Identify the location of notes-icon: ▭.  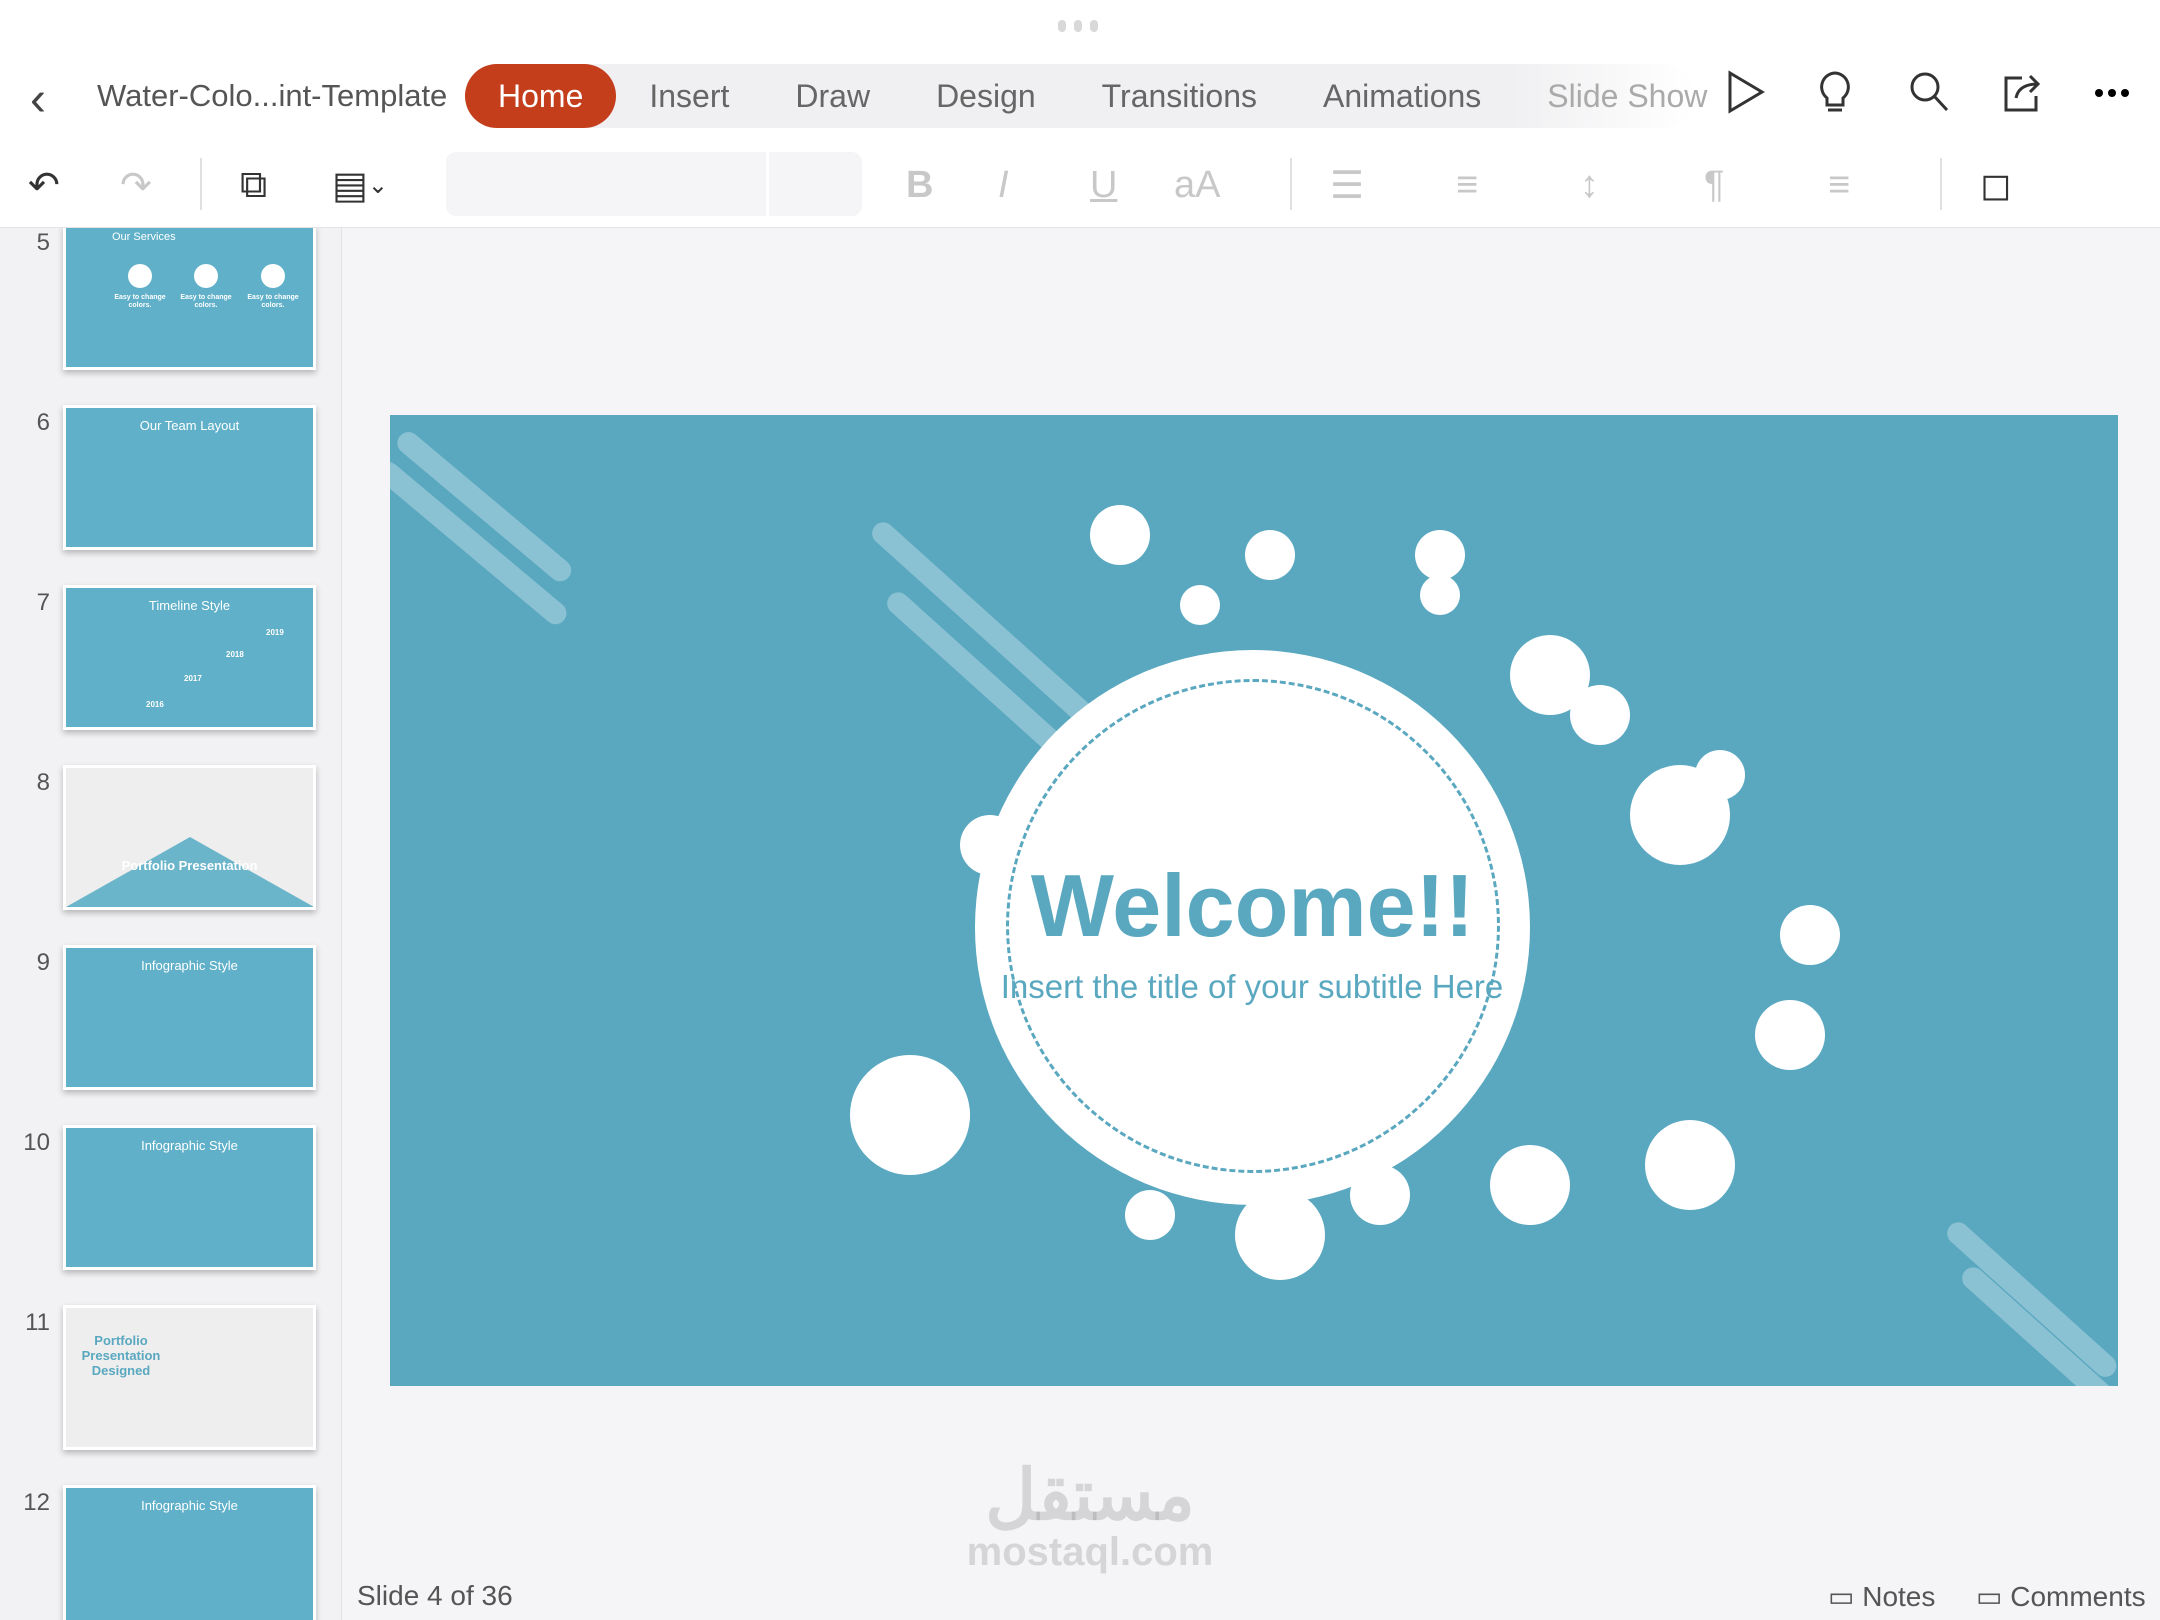
(1845, 1596).